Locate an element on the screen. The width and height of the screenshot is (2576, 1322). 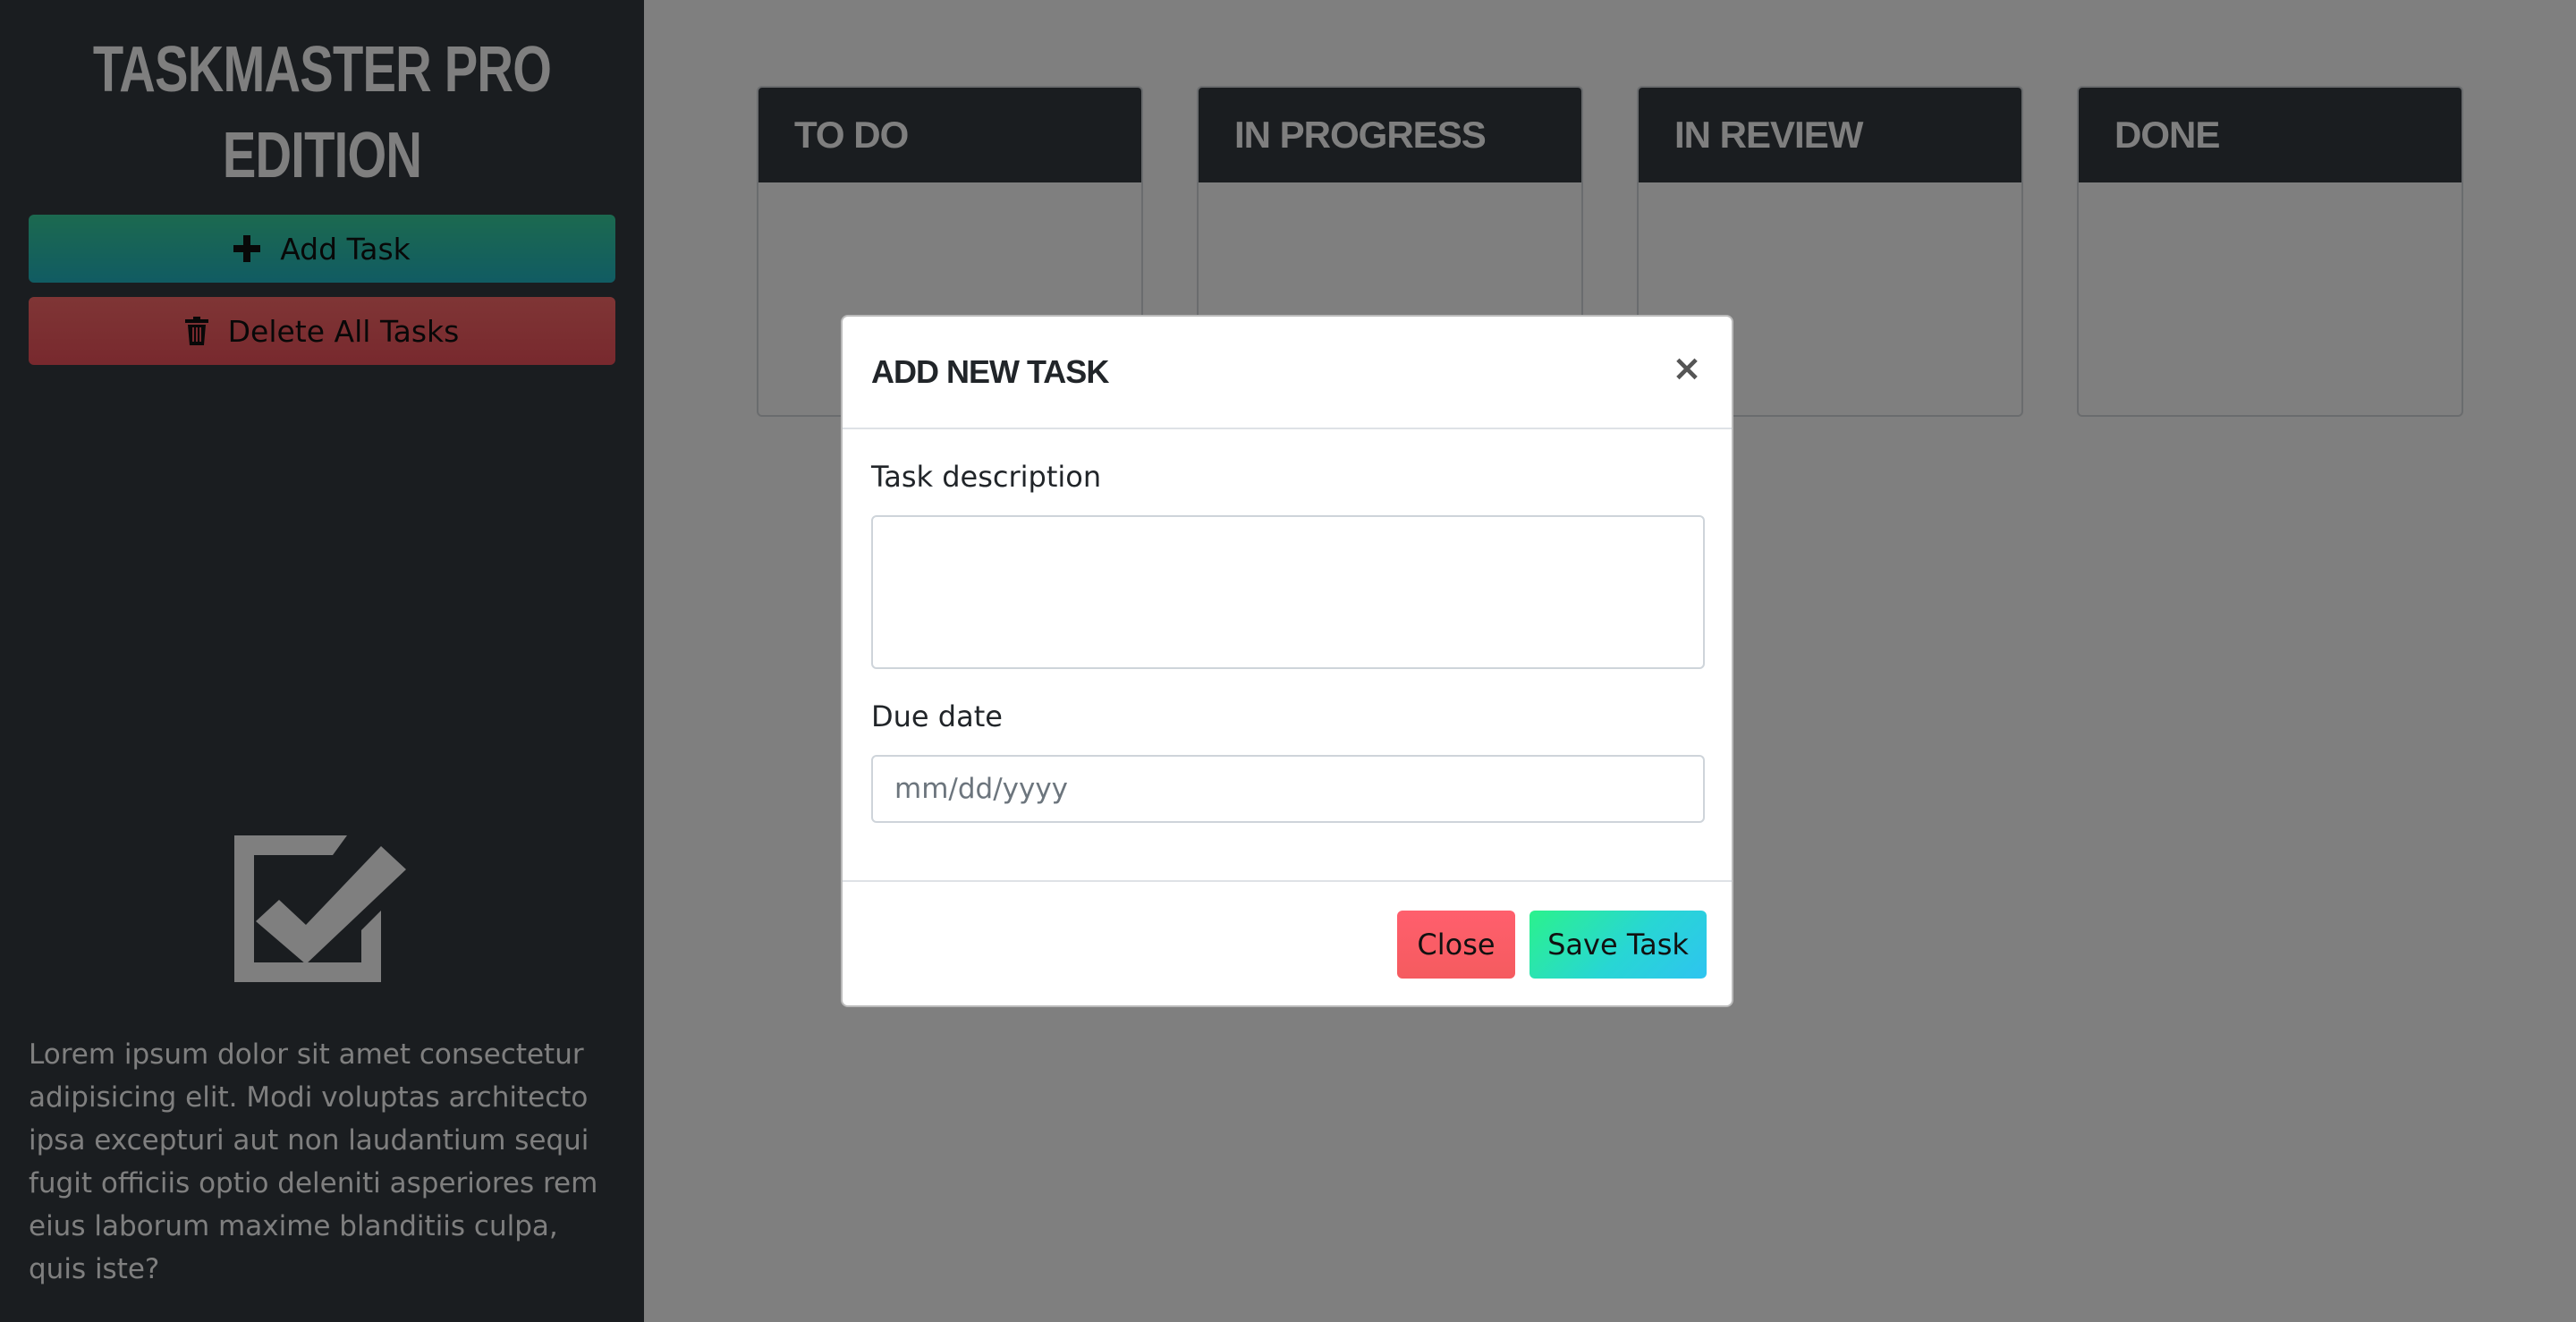
modal-title: ADD NEW TASK is located at coordinates (990, 371).